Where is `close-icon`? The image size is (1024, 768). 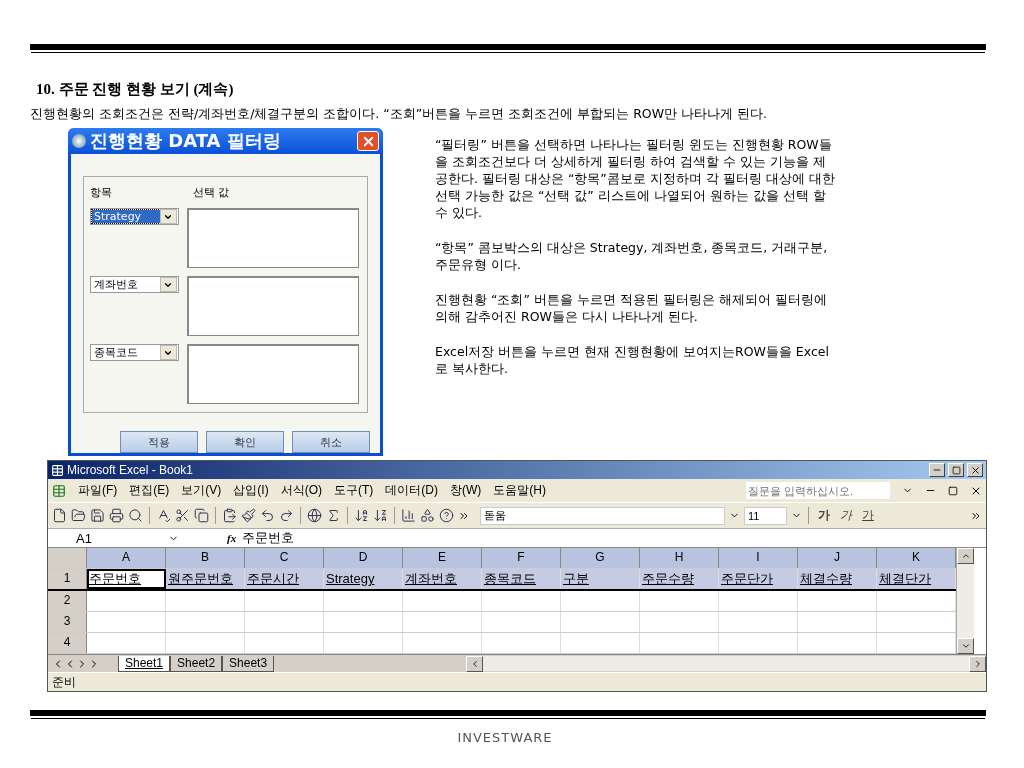
close-icon is located at coordinates (975, 470).